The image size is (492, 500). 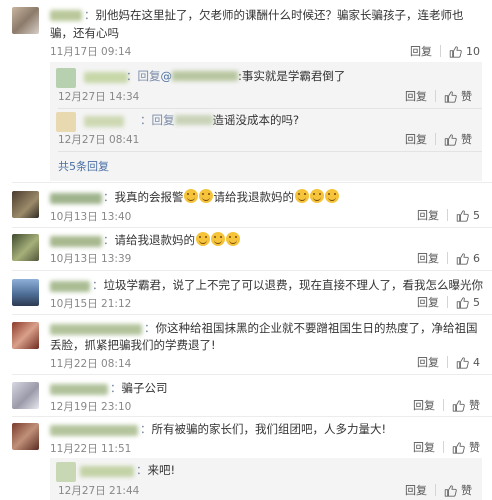 I want to click on comment-text: 我真的会报警, so click(x=149, y=197).